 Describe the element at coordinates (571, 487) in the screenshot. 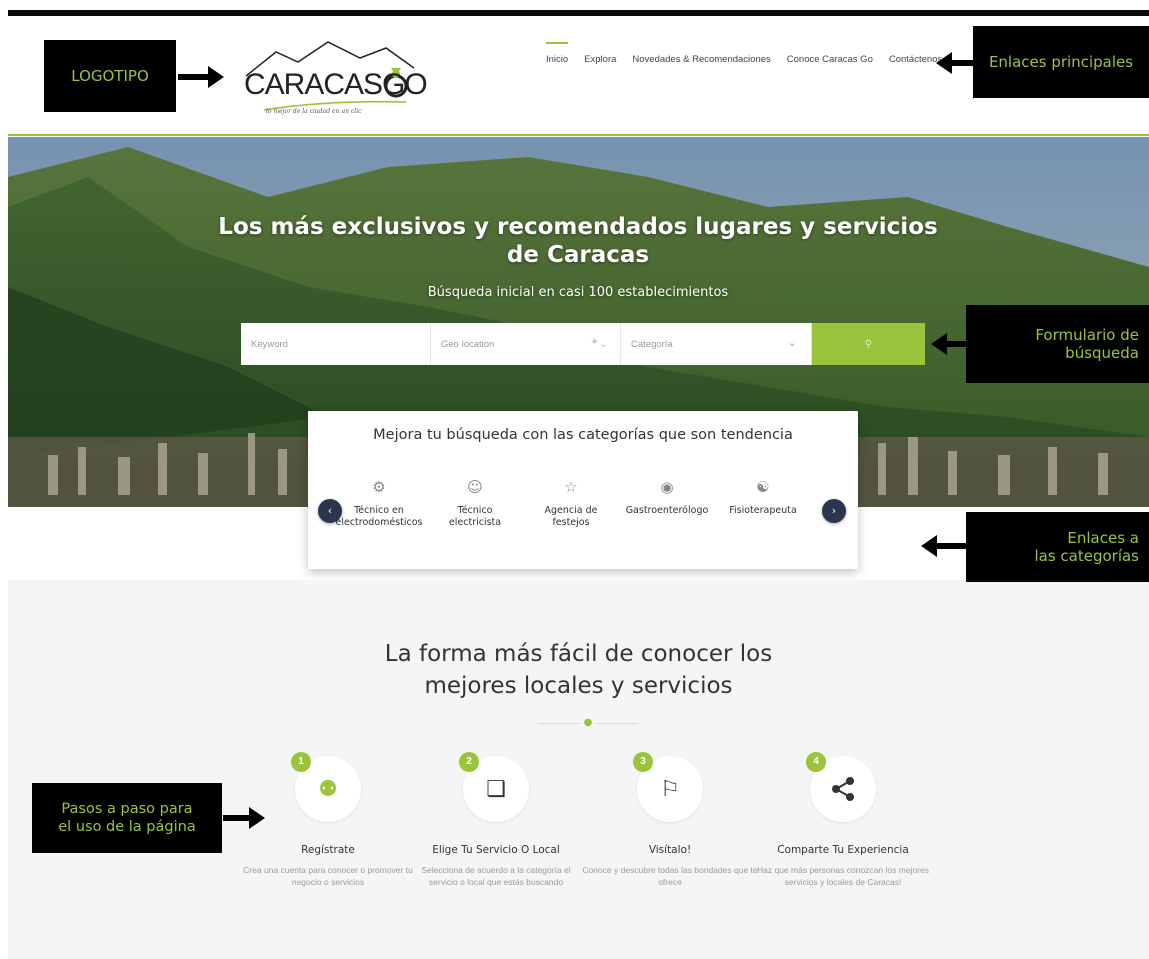

I see `party-icon: ☆` at that location.